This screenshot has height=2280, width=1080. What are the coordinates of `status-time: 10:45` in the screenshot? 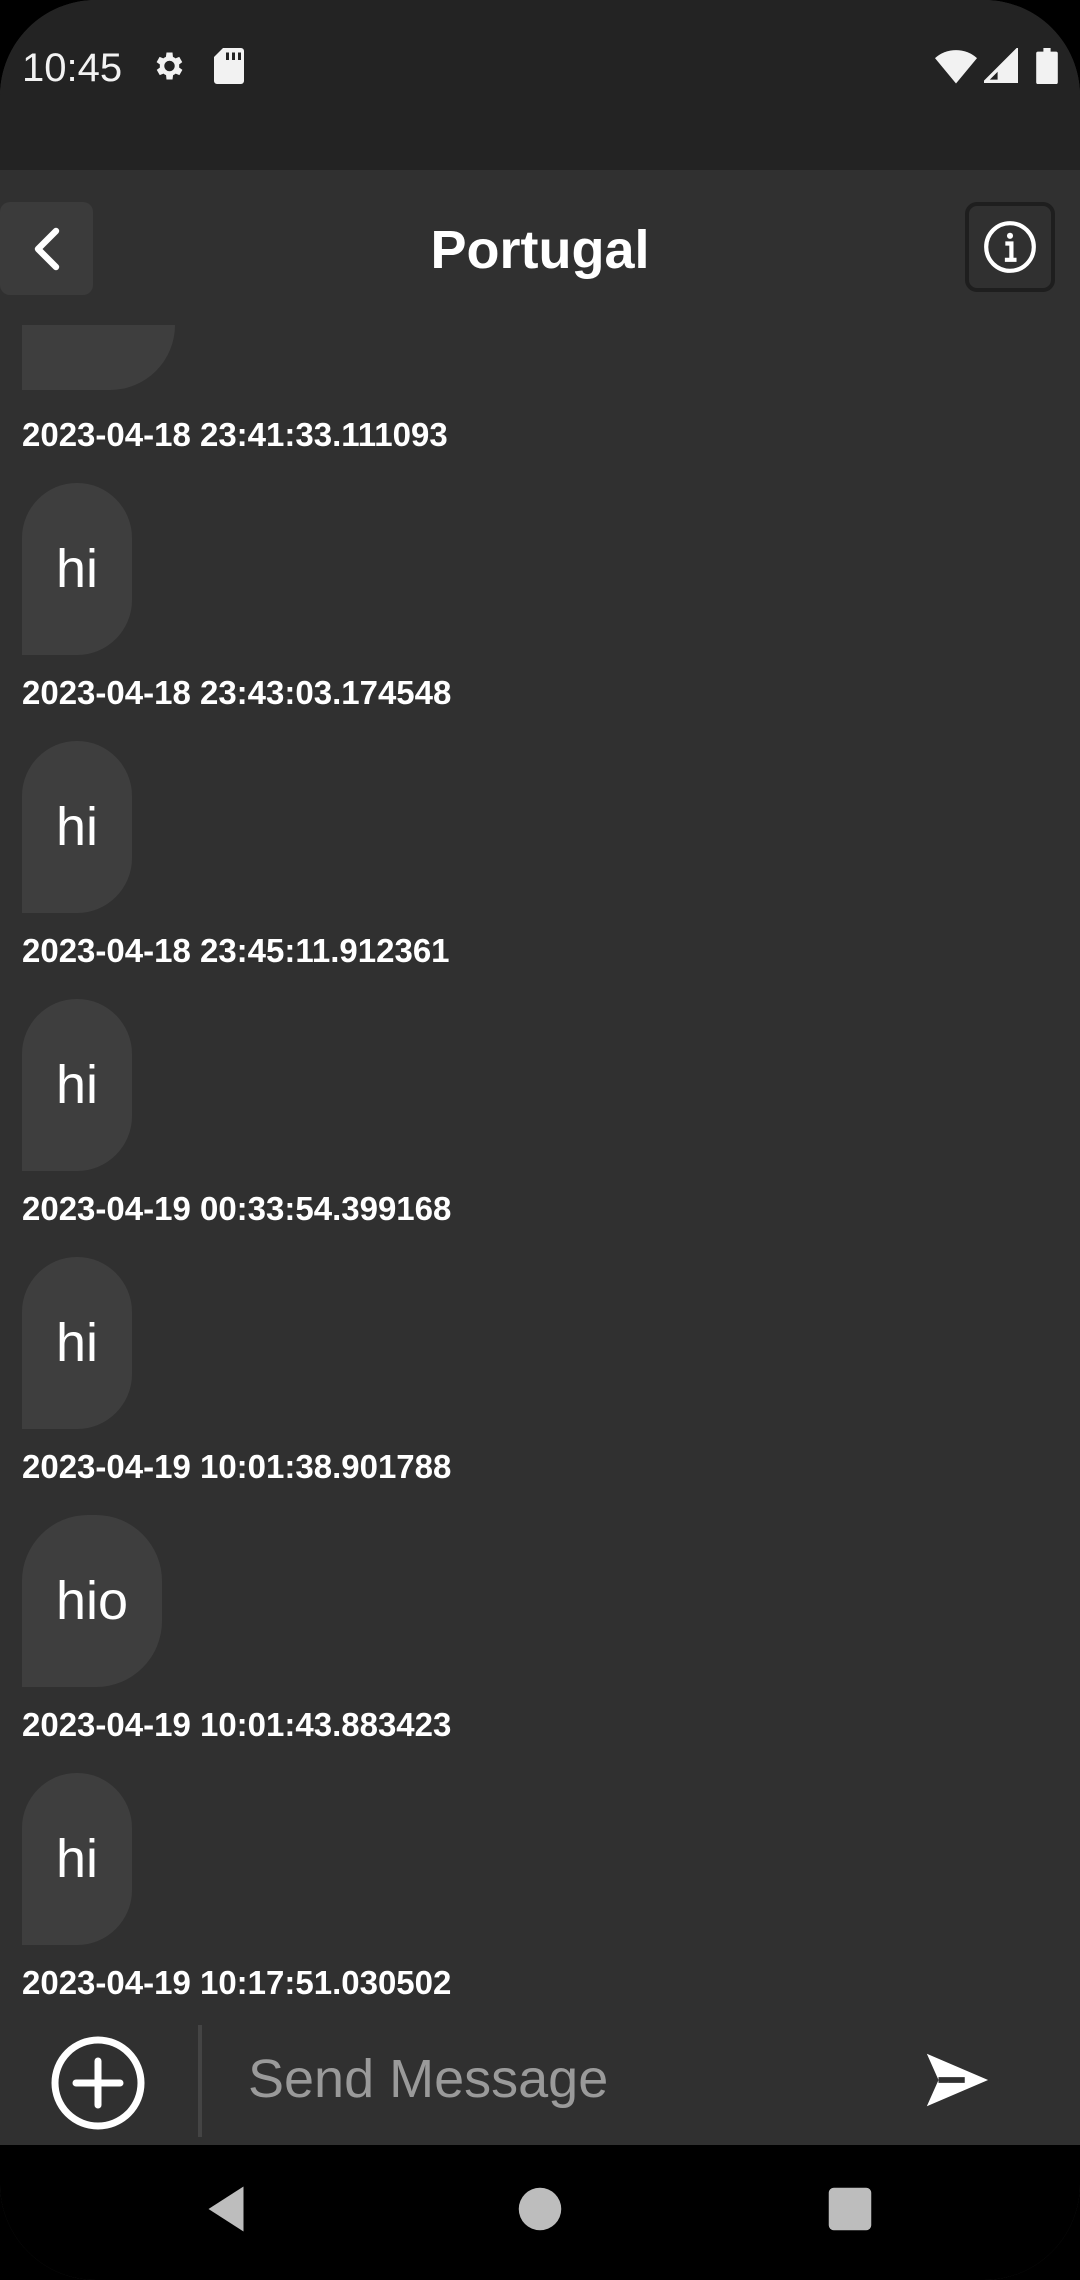 It's located at (72, 68).